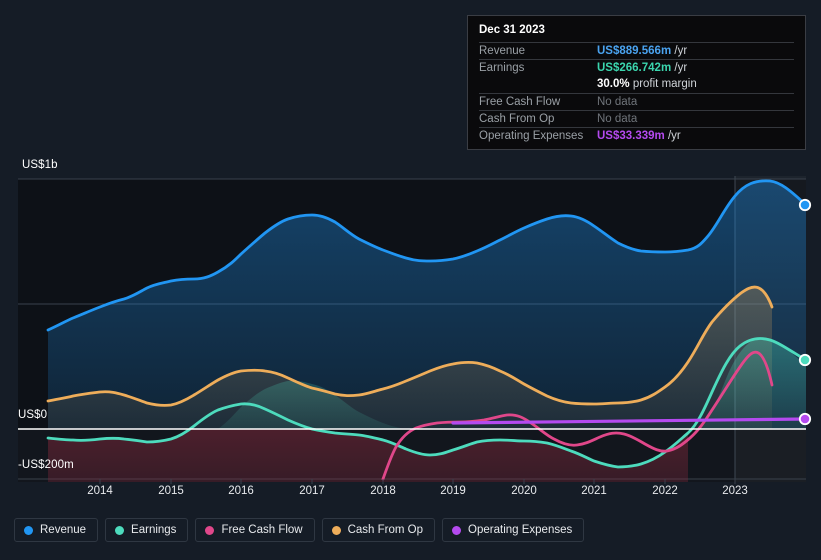 This screenshot has height=560, width=821. Describe the element at coordinates (512, 30) in the screenshot. I see `tooltip-date: Dec 31 2023` at that location.